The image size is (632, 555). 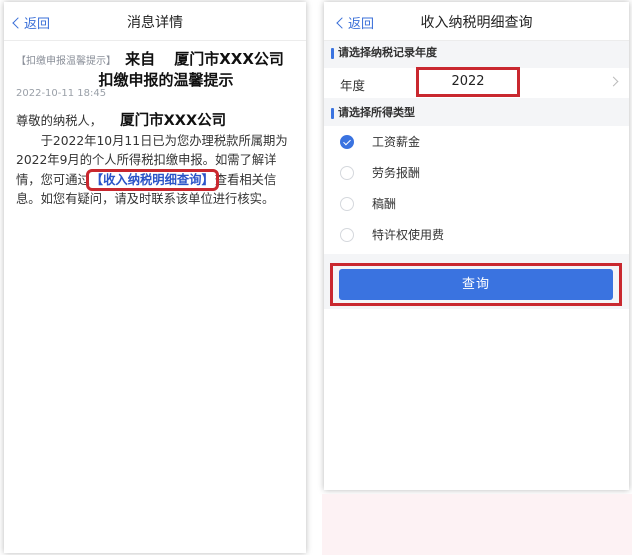 What do you see at coordinates (156, 70) in the screenshot?
I see `message-header: 【扣缴申报温馨提示】 来自 厦门市XXX公司 扣缴申报的温馨提示` at bounding box center [156, 70].